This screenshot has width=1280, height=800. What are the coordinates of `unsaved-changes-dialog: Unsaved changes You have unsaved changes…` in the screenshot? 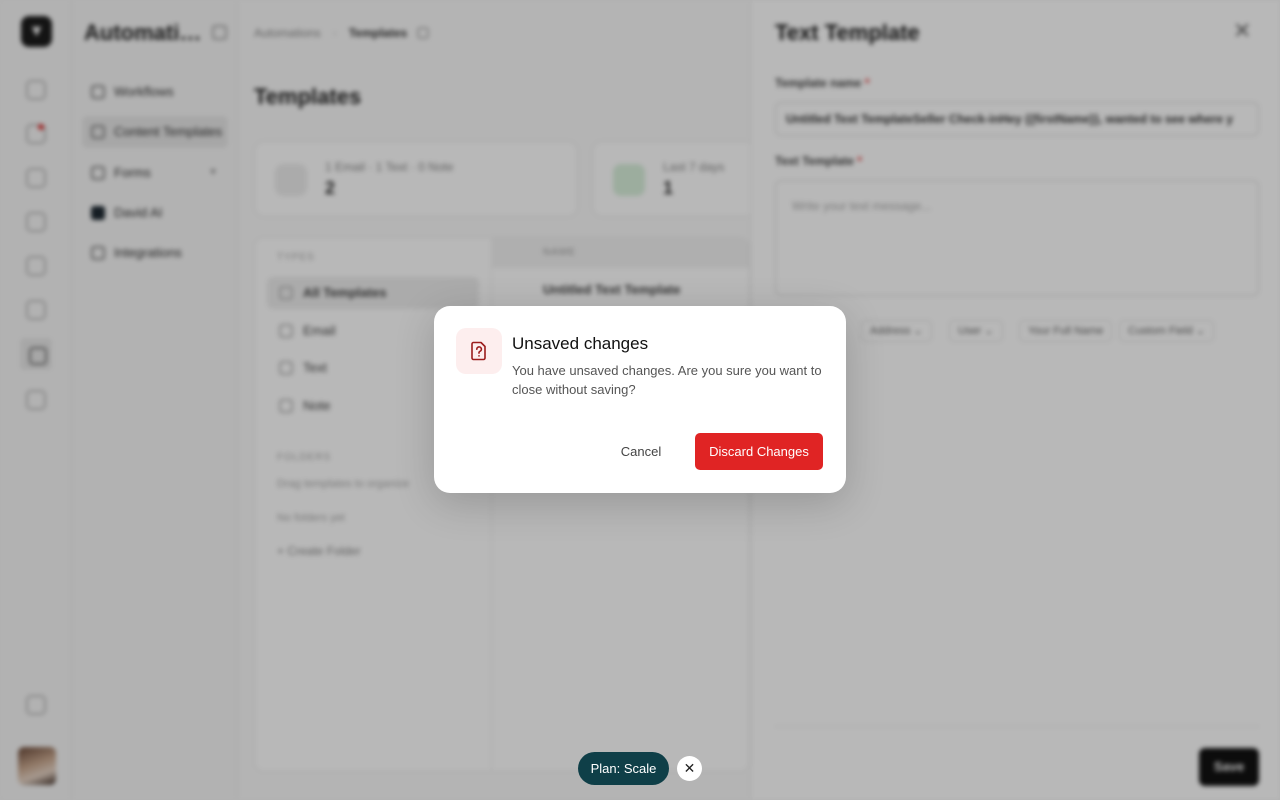 It's located at (640, 399).